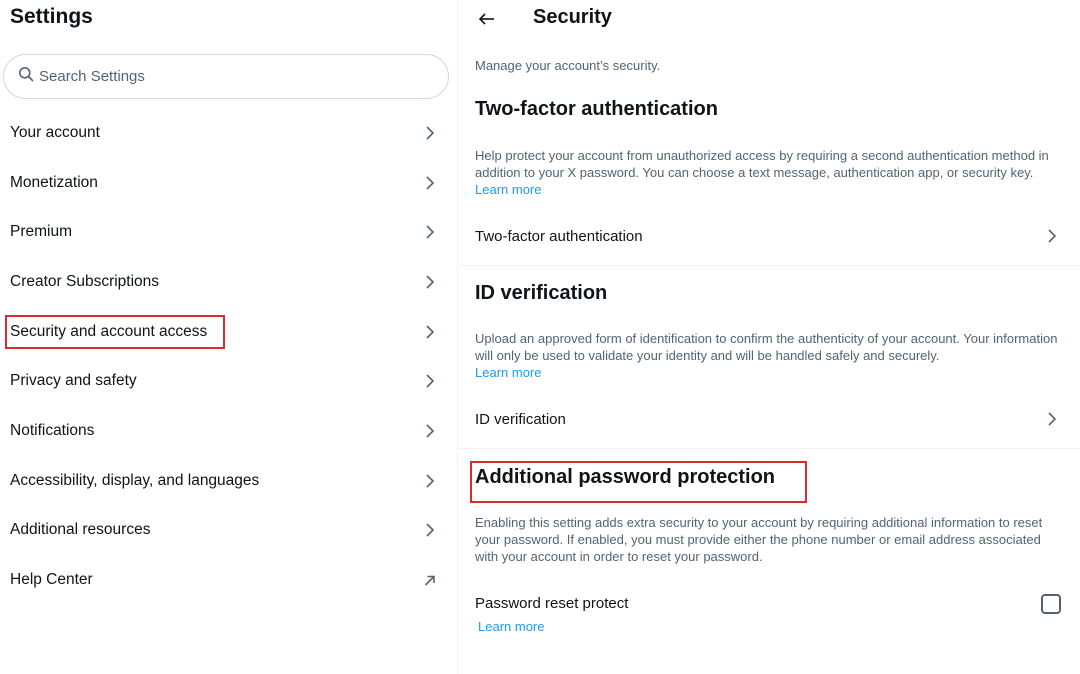  What do you see at coordinates (51, 580) in the screenshot?
I see `nav-item-label: Help Center` at bounding box center [51, 580].